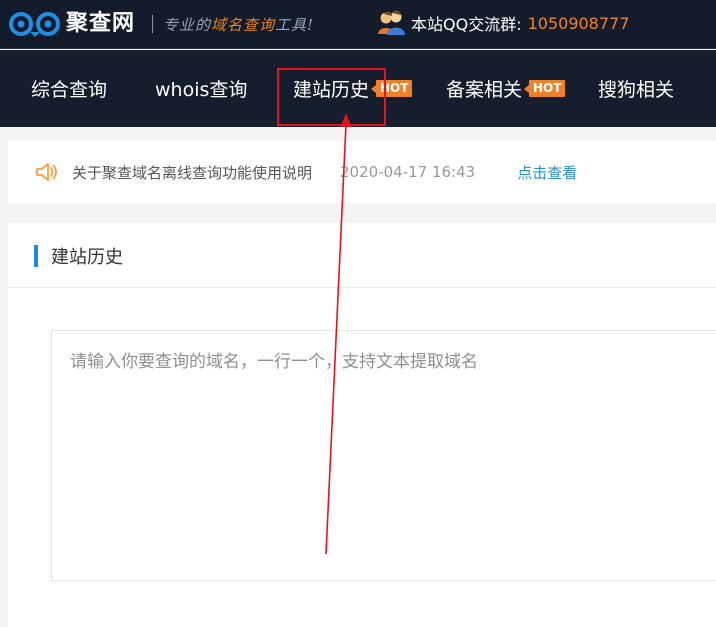 The height and width of the screenshot is (627, 716). Describe the element at coordinates (466, 24) in the screenshot. I see `qq-group-label: 本站QQ交流群:` at that location.